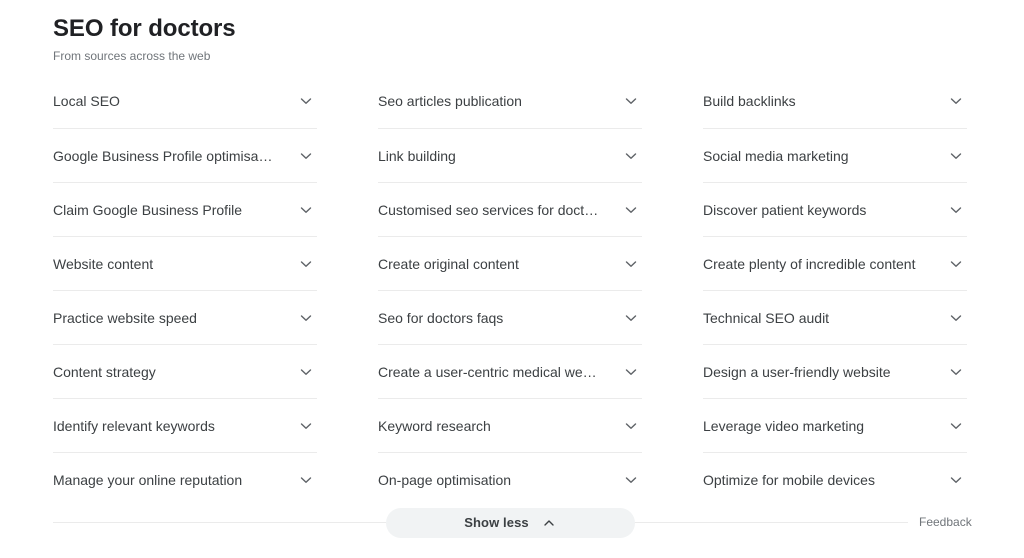 The height and width of the screenshot is (558, 1024). I want to click on accordion-item: Create plenty of incredible content, so click(835, 263).